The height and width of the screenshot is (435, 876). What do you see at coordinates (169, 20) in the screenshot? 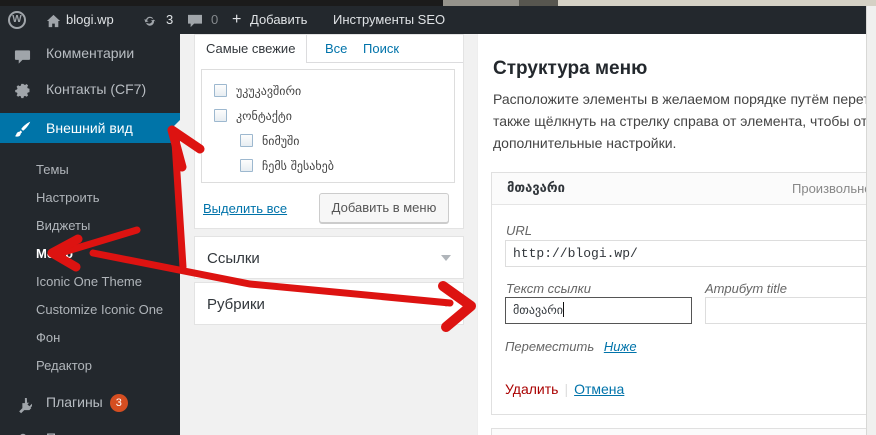
I see `updates-count: 3` at bounding box center [169, 20].